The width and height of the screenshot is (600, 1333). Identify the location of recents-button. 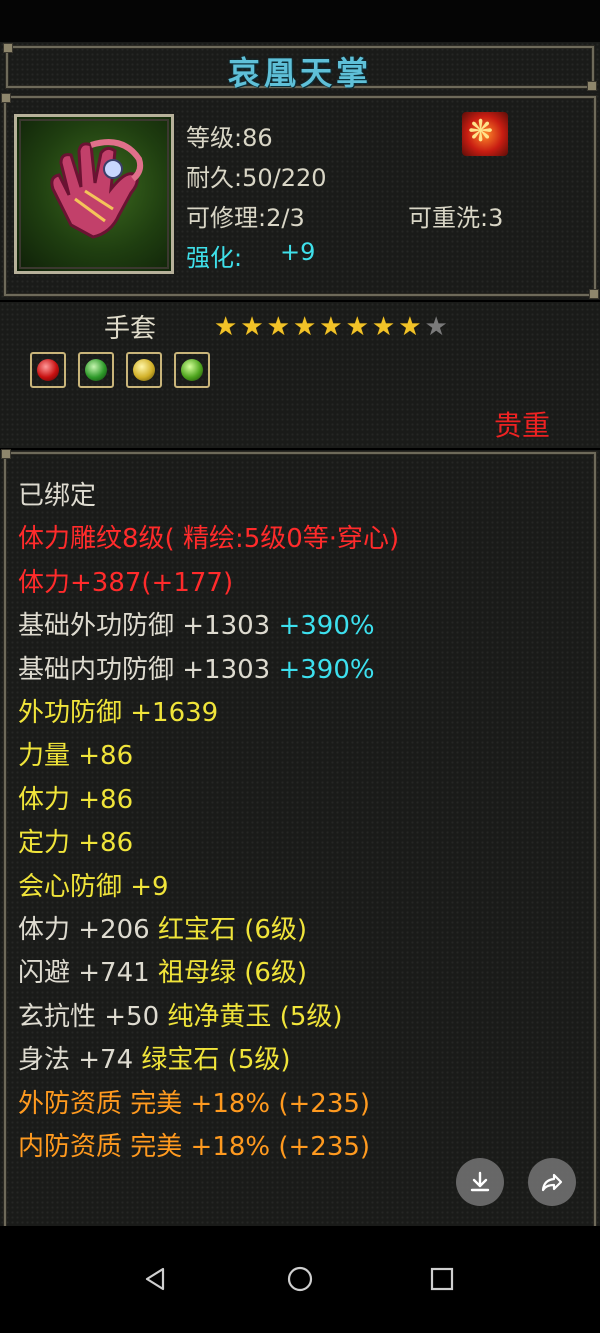
(442, 1279).